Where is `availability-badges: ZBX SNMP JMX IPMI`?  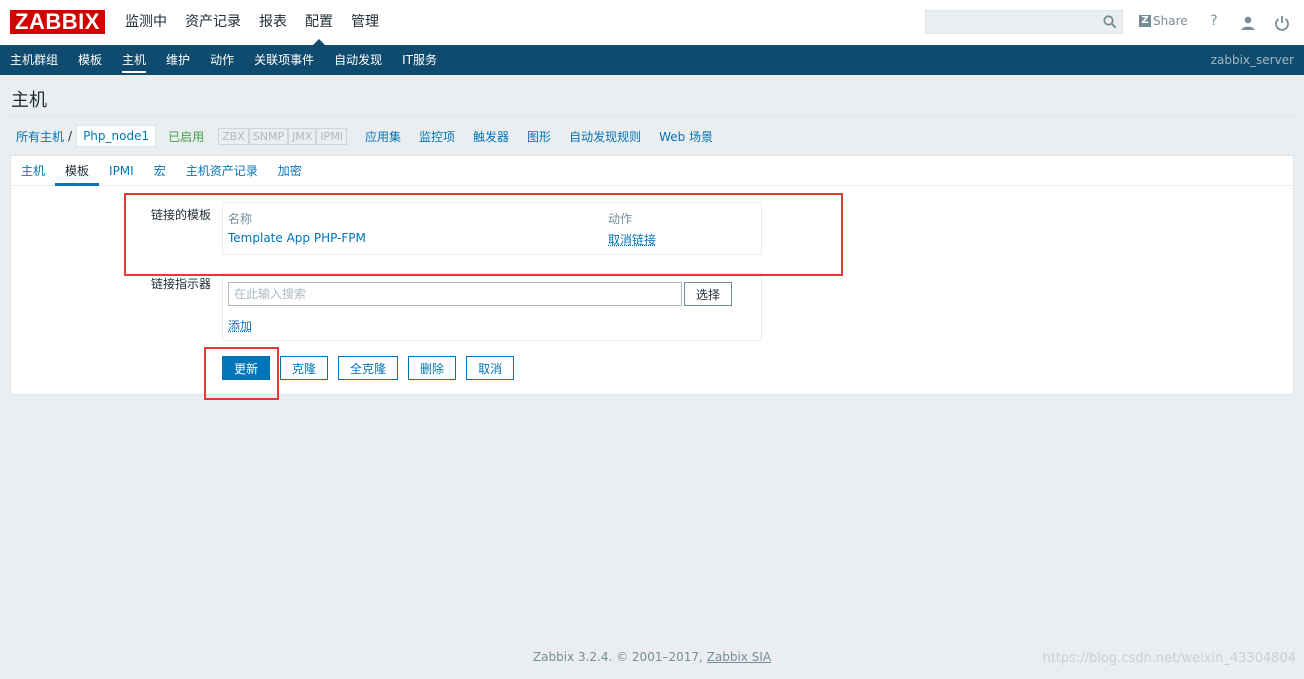 availability-badges: ZBX SNMP JMX IPMI is located at coordinates (282, 136).